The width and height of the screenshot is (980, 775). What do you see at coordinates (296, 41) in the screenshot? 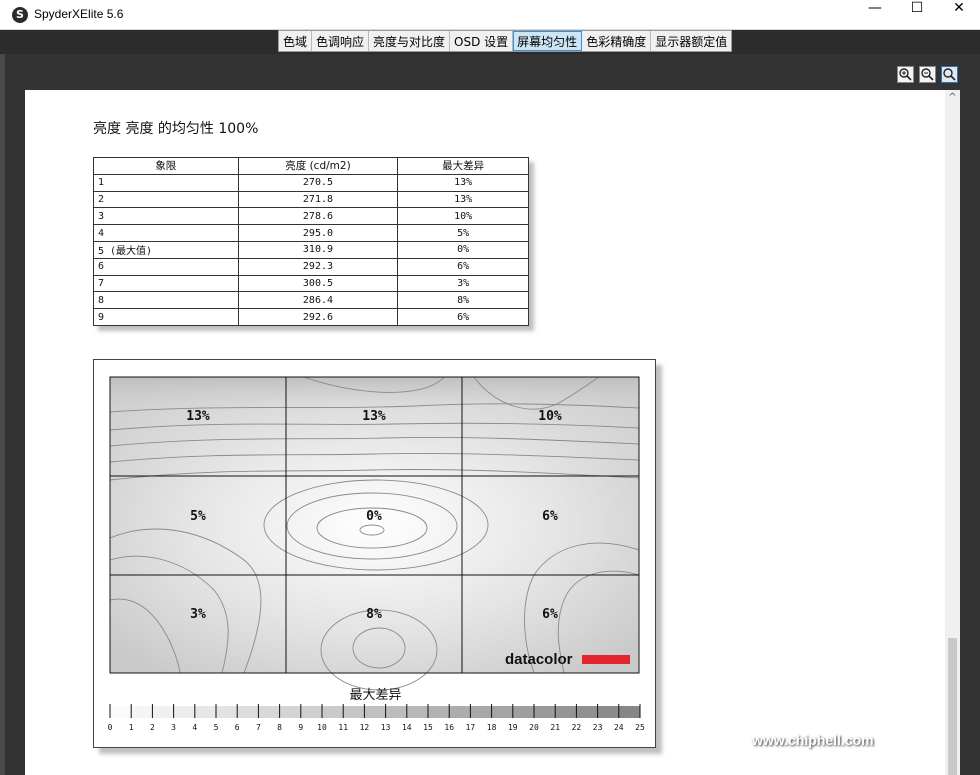
I see `tab-gamut: 色域` at bounding box center [296, 41].